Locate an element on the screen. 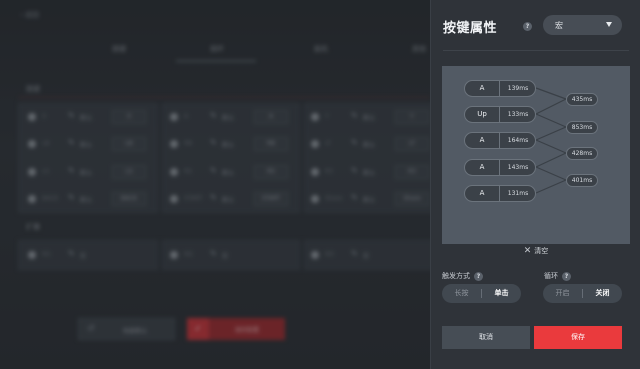 The width and height of the screenshot is (640, 369). macro-step-duration: 139ms is located at coordinates (517, 88).